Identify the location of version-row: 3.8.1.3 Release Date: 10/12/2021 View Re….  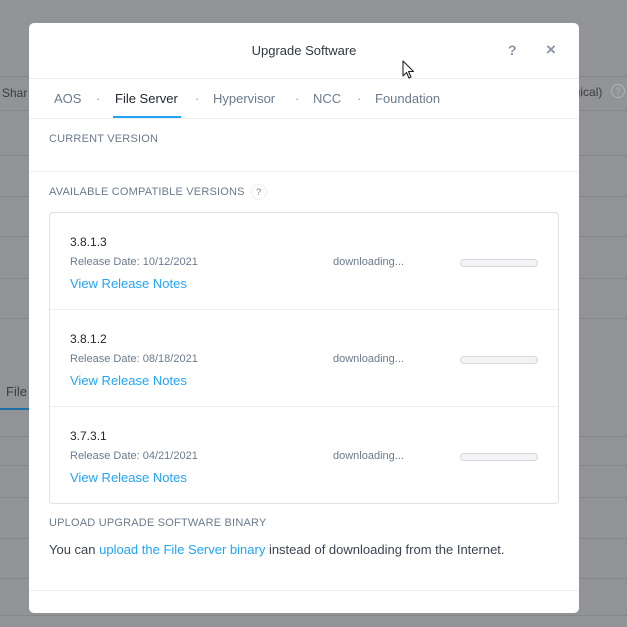
(304, 261).